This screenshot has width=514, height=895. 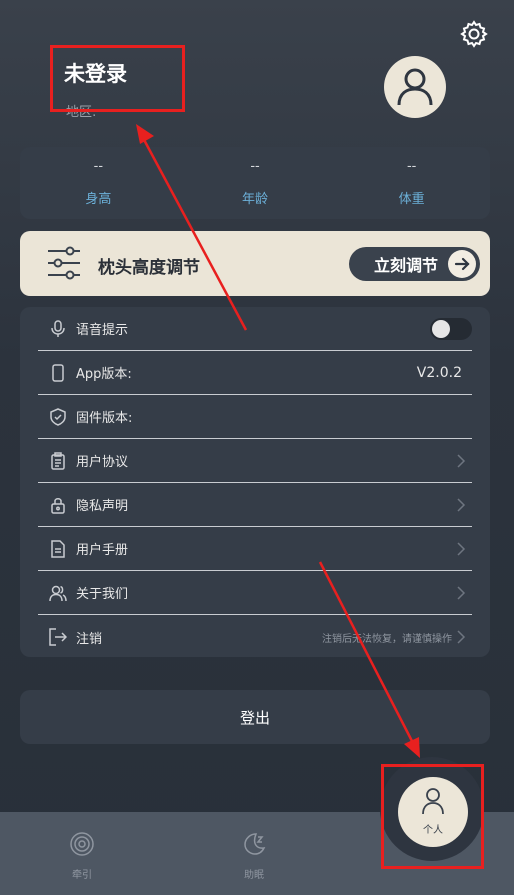 What do you see at coordinates (89, 639) in the screenshot?
I see `cancel-account-label: 注销` at bounding box center [89, 639].